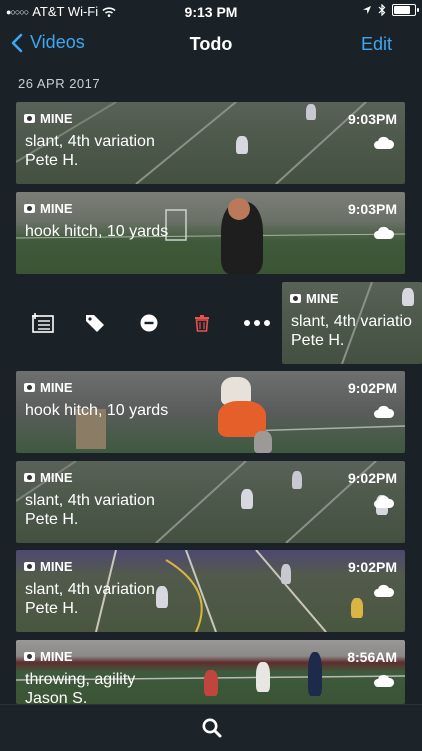 The image size is (422, 751). Describe the element at coordinates (56, 697) in the screenshot. I see `clip-person: Jason S.` at that location.